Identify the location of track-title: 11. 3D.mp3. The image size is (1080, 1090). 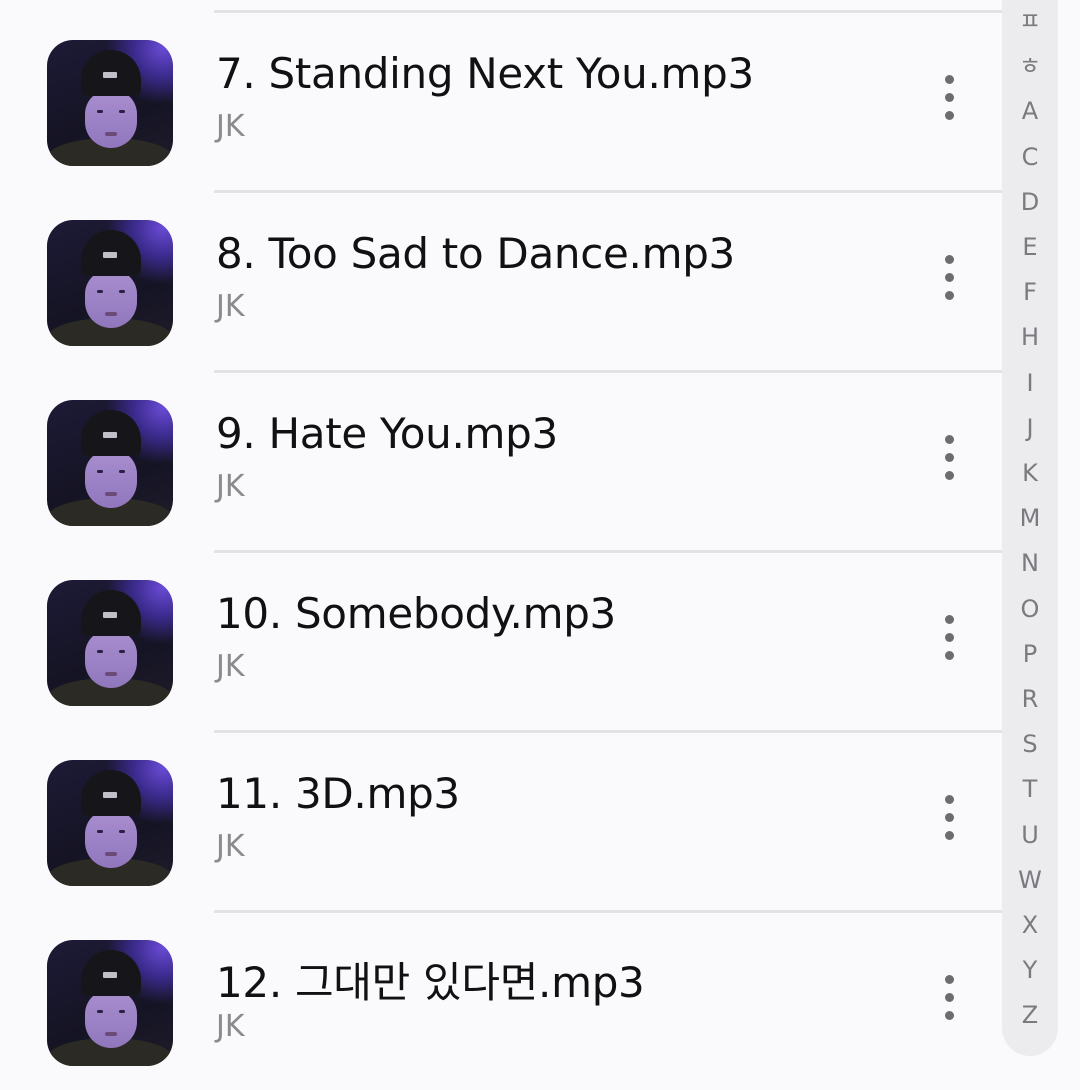
(338, 793).